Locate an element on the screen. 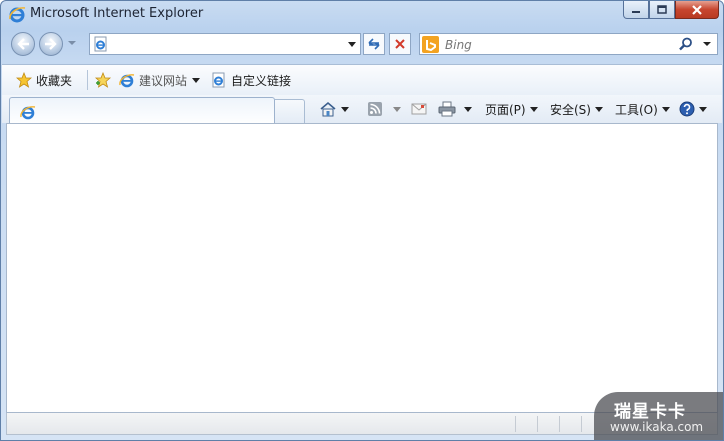 This screenshot has width=724, height=441. minimize-icon is located at coordinates (636, 11).